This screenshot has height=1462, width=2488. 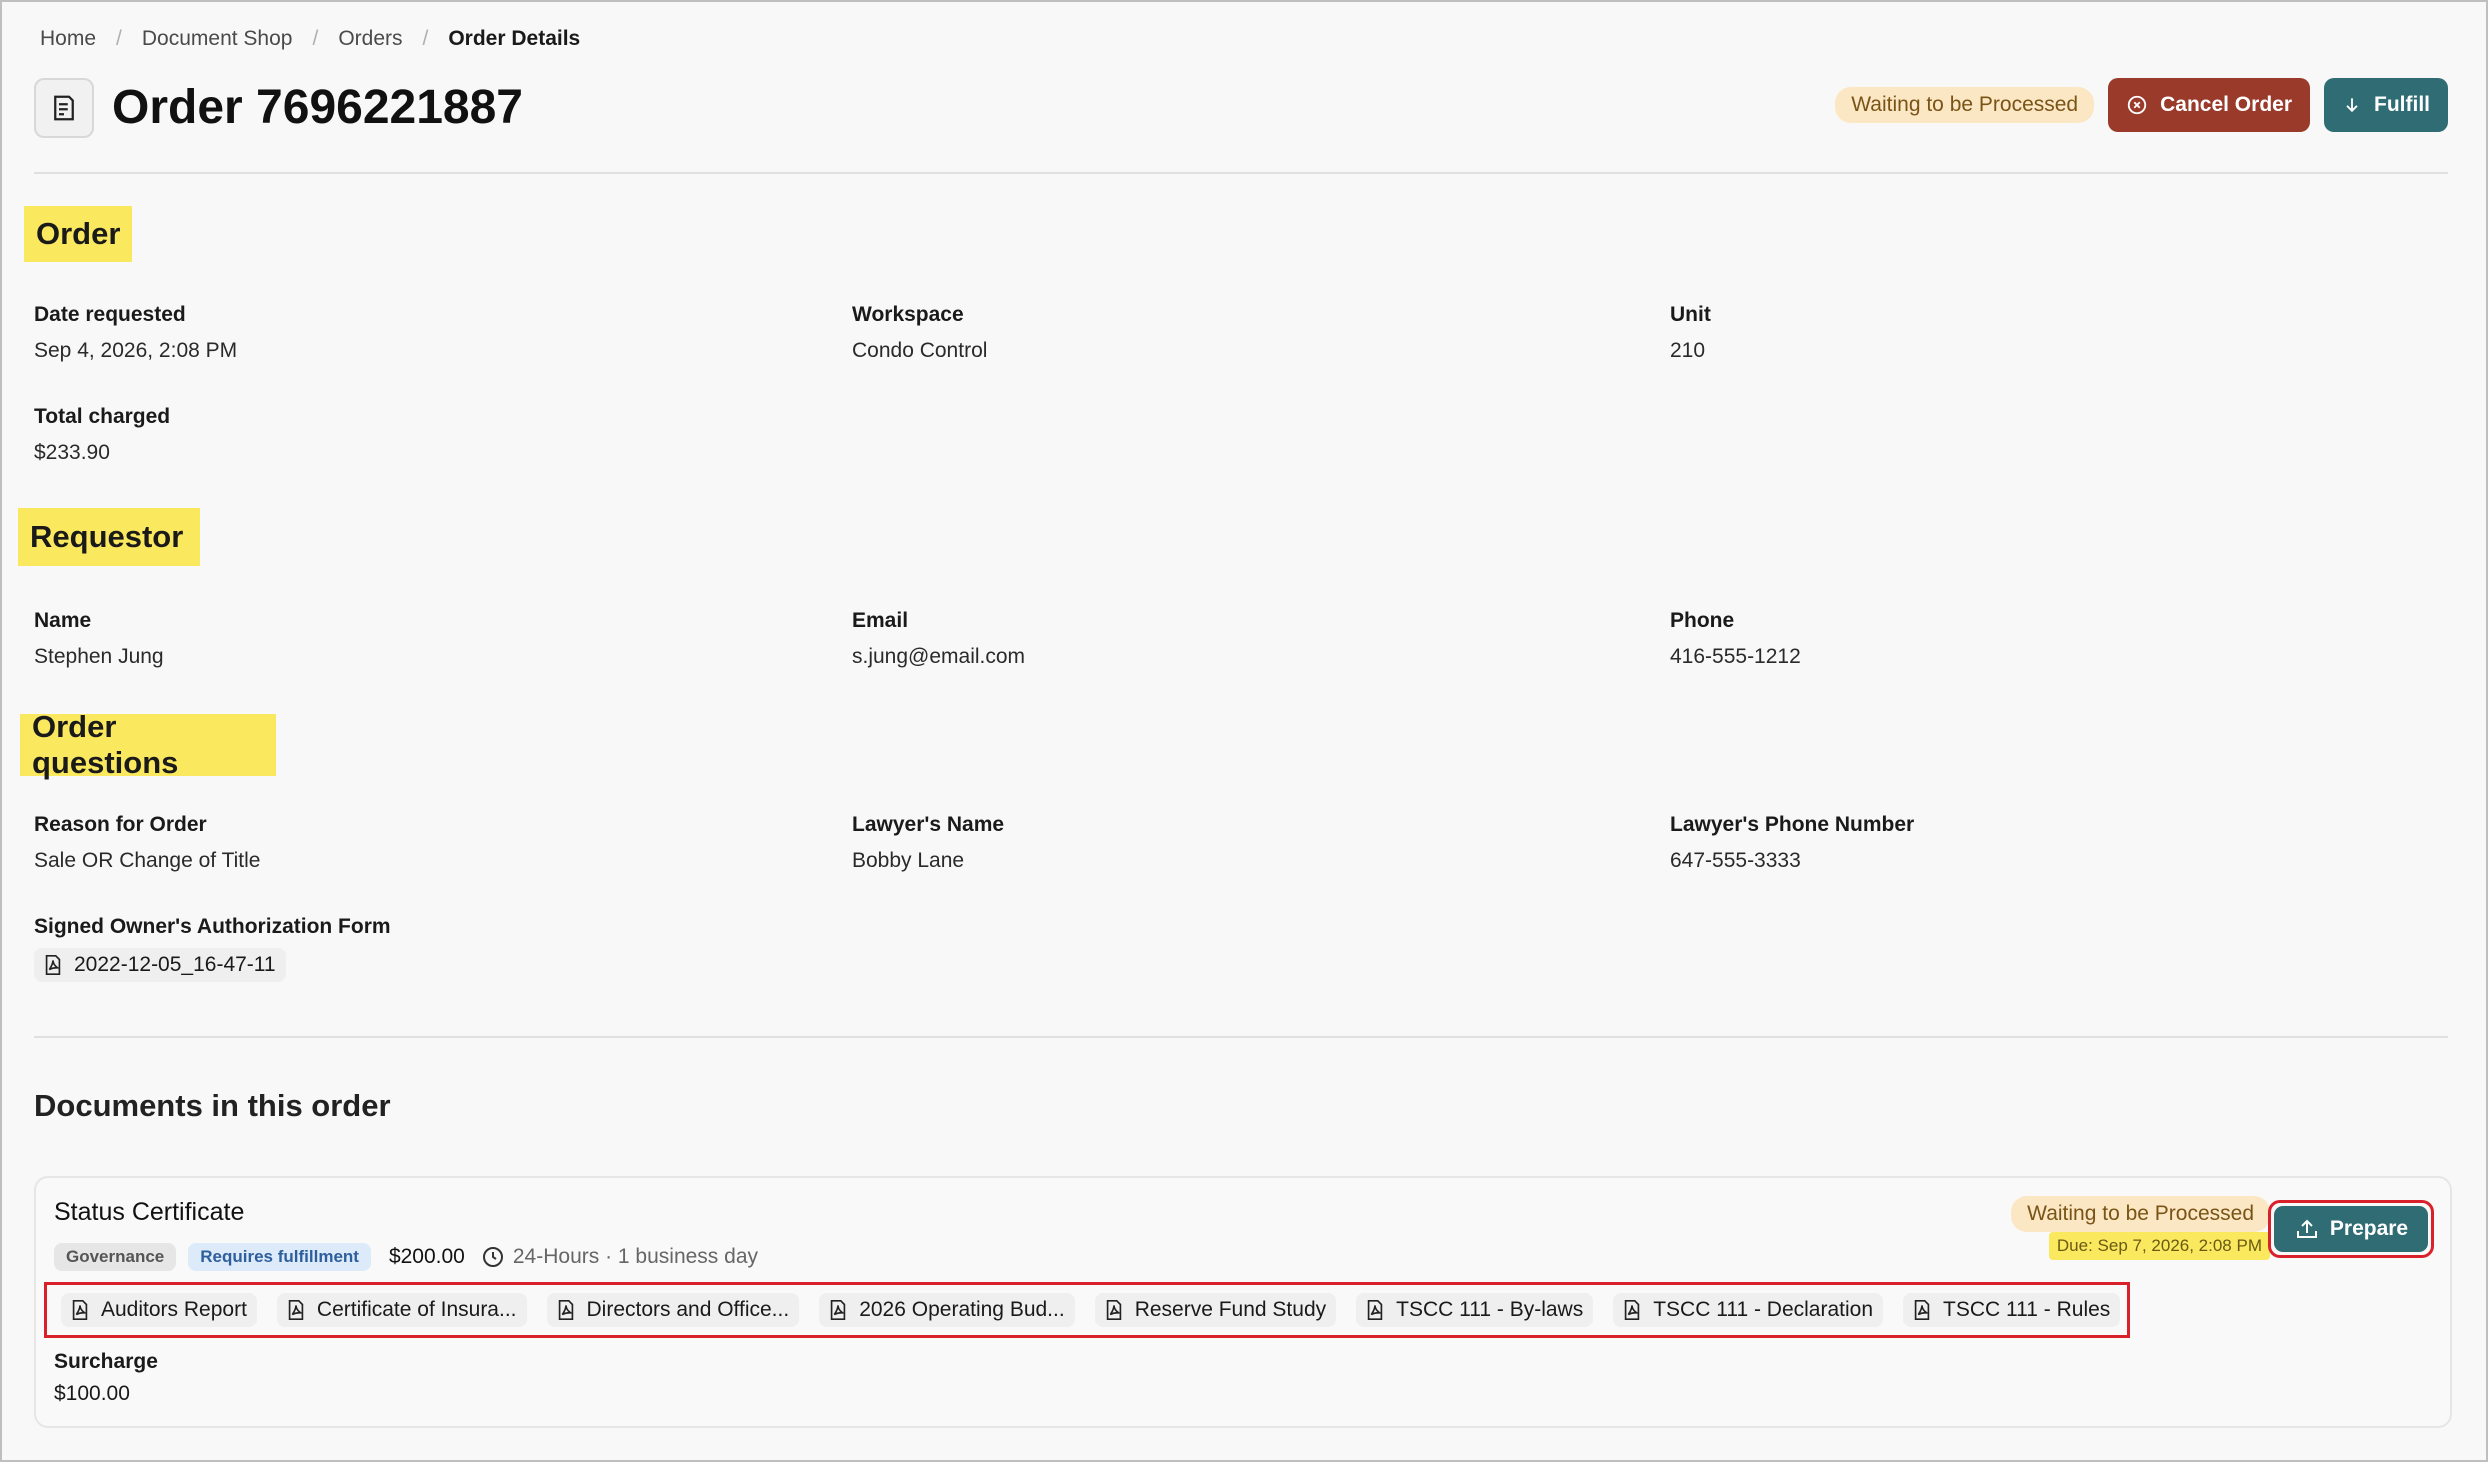 I want to click on turnaround-text: 24-Hours · 1 business day, so click(x=635, y=1256).